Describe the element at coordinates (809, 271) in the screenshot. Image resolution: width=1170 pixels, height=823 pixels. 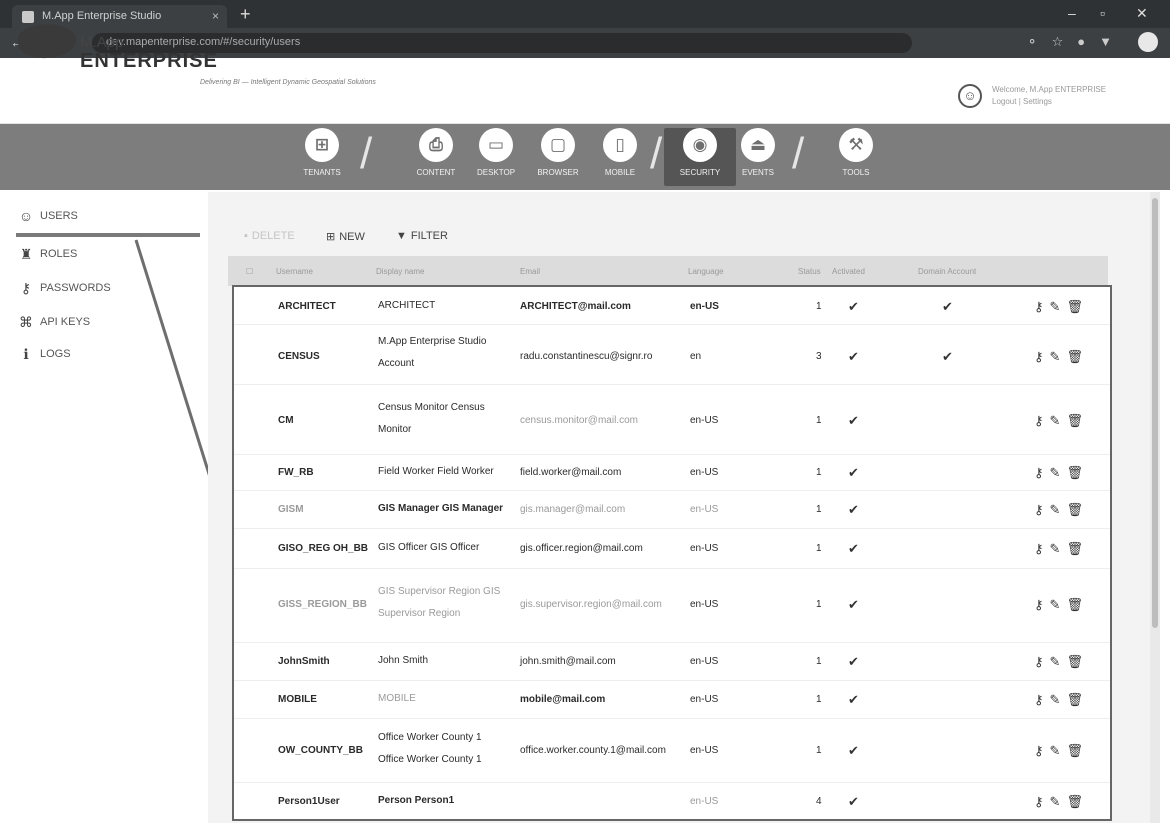
I see `column-header: Status` at that location.